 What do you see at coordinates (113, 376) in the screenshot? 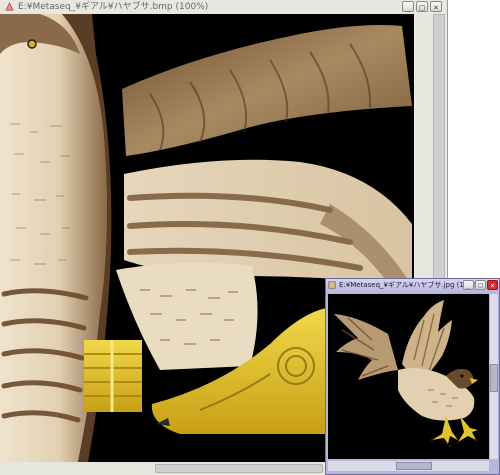
I see `leg-texture` at bounding box center [113, 376].